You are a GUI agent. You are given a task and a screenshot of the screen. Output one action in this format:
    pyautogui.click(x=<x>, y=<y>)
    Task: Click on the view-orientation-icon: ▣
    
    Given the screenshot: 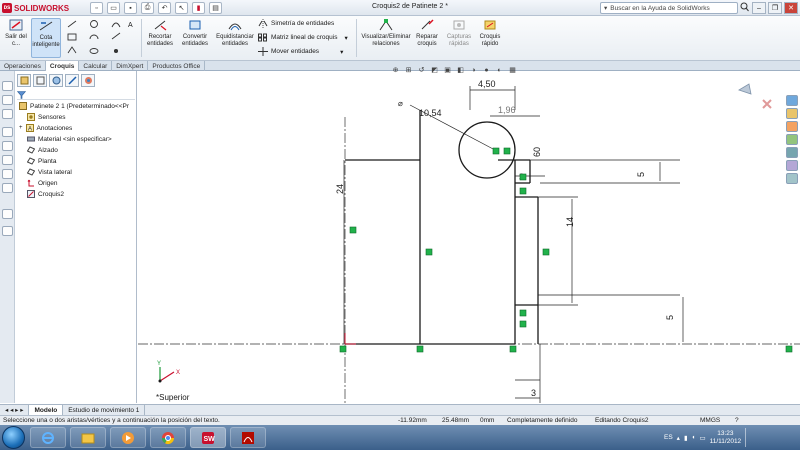 What is the action you would take?
    pyautogui.click(x=447, y=70)
    